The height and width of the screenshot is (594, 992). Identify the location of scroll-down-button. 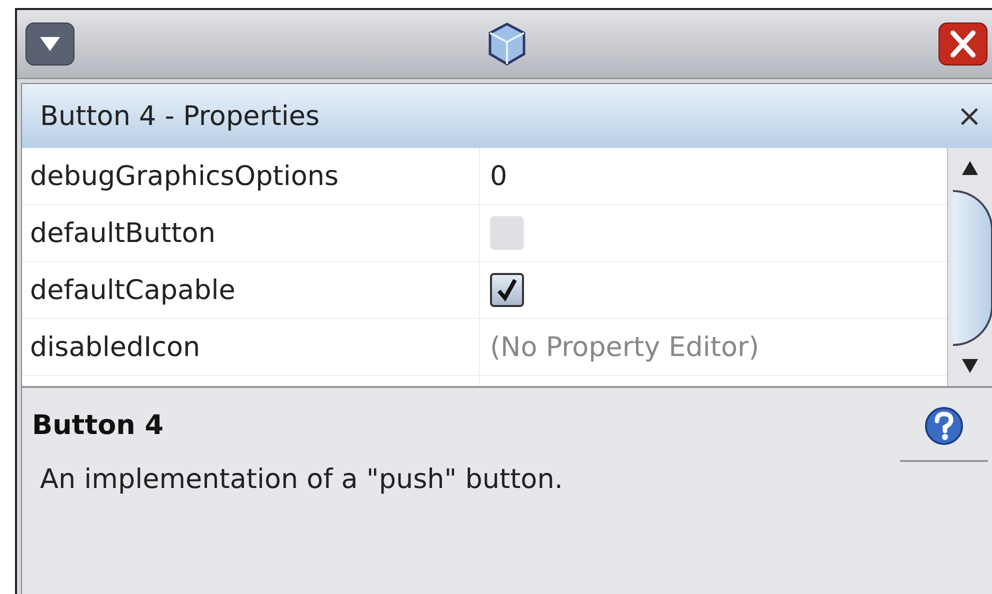
(970, 366).